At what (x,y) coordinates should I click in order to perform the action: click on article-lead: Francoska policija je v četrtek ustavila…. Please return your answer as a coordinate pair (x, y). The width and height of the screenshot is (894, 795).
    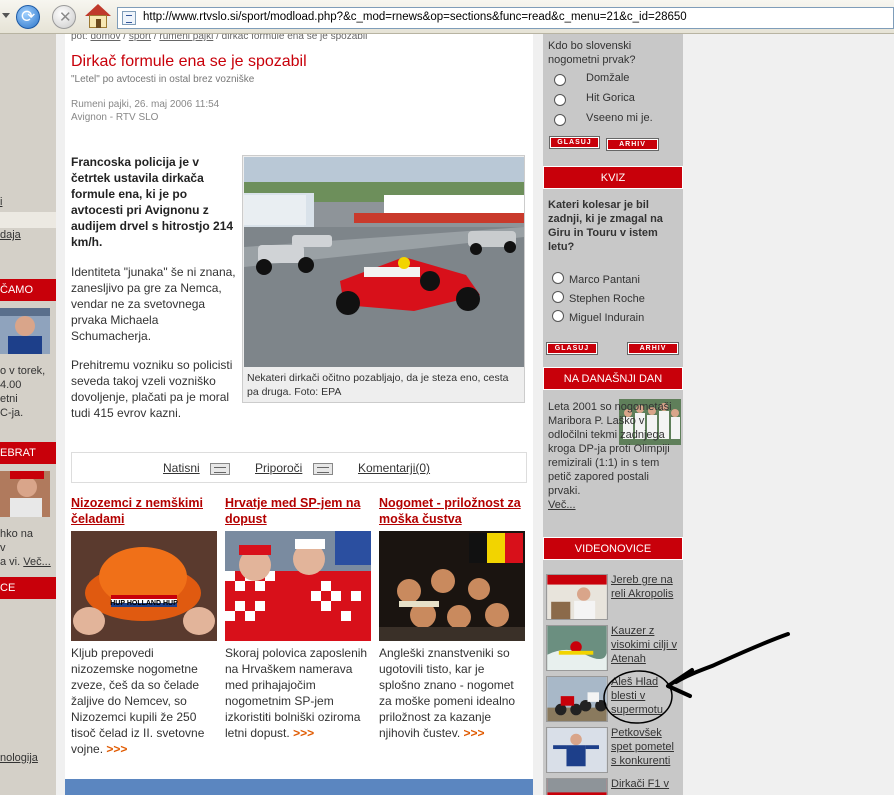
    Looking at the image, I should click on (152, 202).